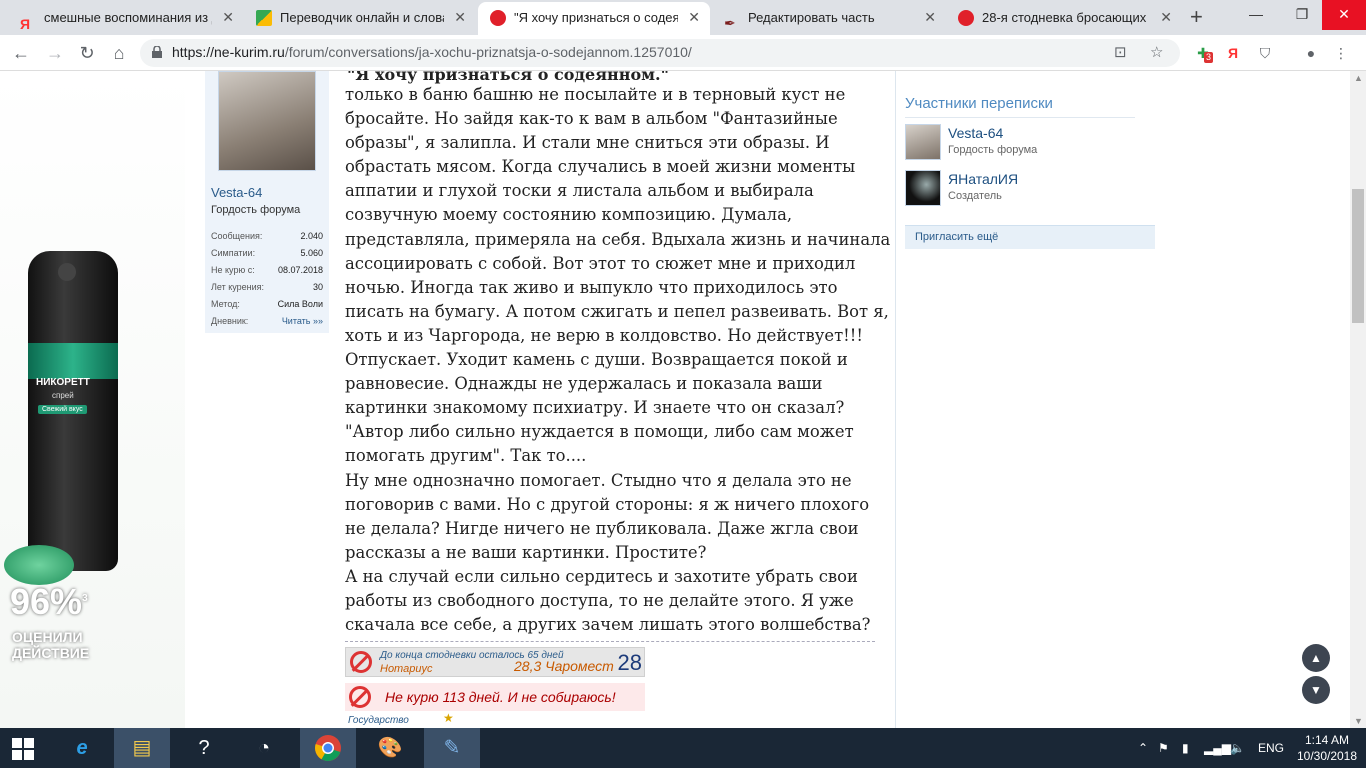 The image size is (1366, 768). Describe the element at coordinates (993, 150) in the screenshot. I see `participant-role: Гордость форума` at that location.